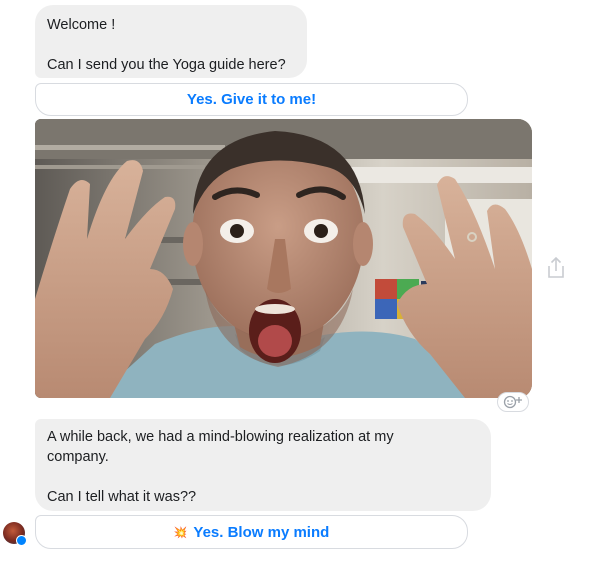 The image size is (608, 564). What do you see at coordinates (81, 25) in the screenshot?
I see `message-text: Welcome !` at bounding box center [81, 25].